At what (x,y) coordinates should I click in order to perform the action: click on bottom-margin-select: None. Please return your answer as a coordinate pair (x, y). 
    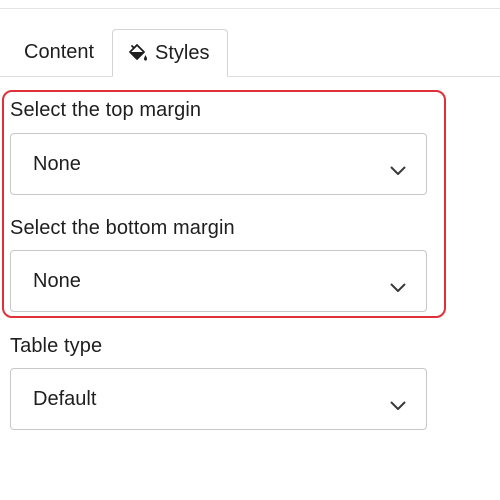
    Looking at the image, I should click on (218, 281).